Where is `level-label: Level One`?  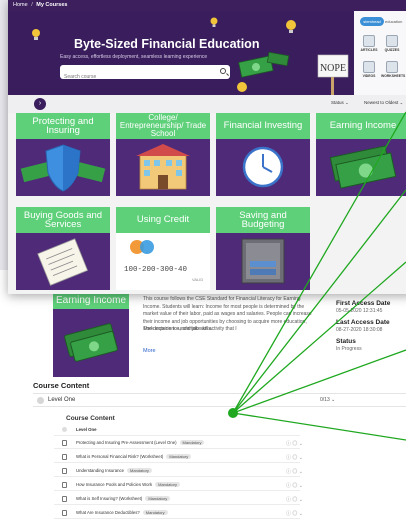
level-label: Level One is located at coordinates (86, 429).